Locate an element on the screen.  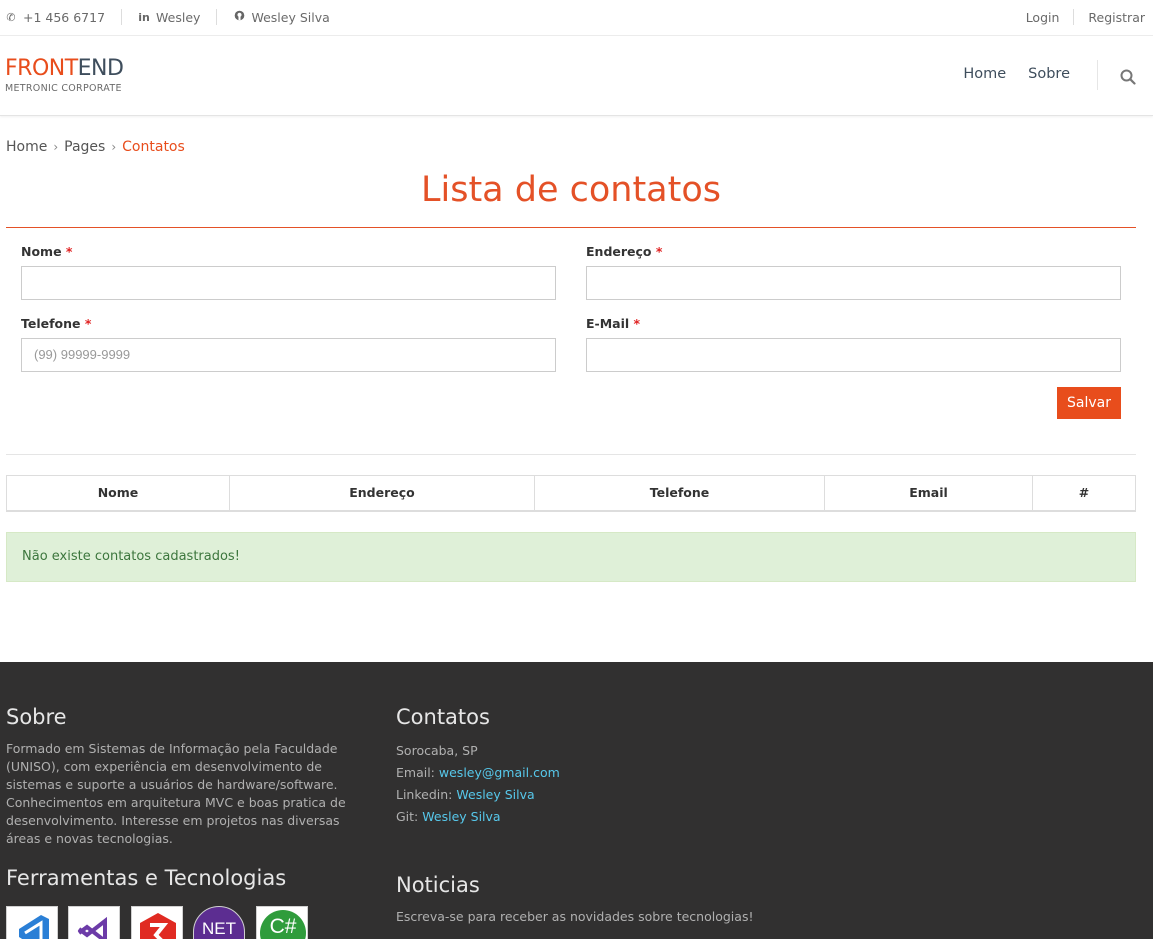
column-header-email: Email is located at coordinates (929, 493).